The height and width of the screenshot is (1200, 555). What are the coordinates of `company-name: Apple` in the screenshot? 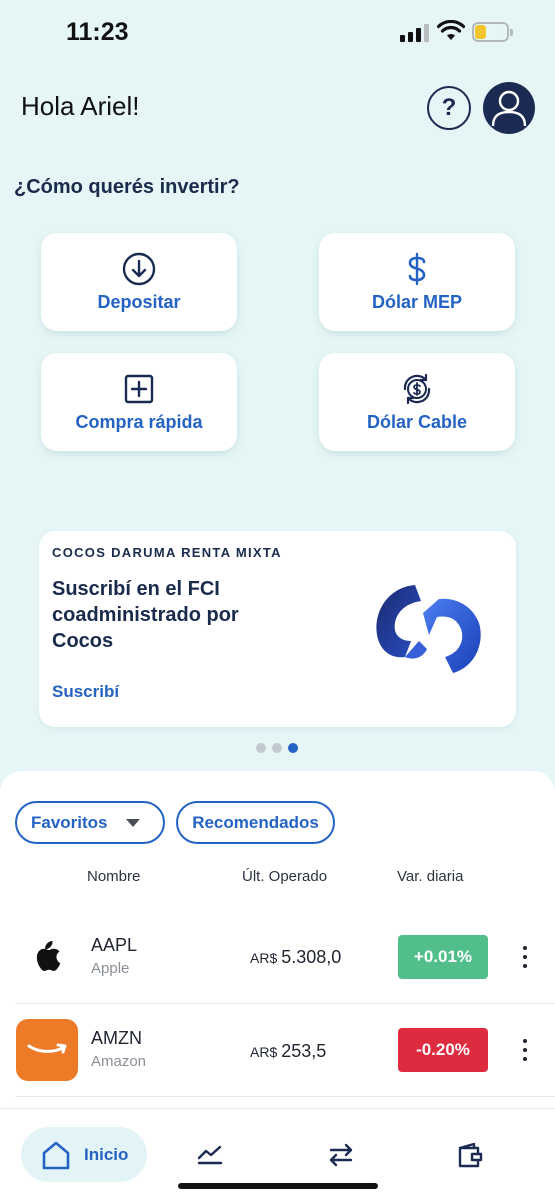 It's located at (110, 968).